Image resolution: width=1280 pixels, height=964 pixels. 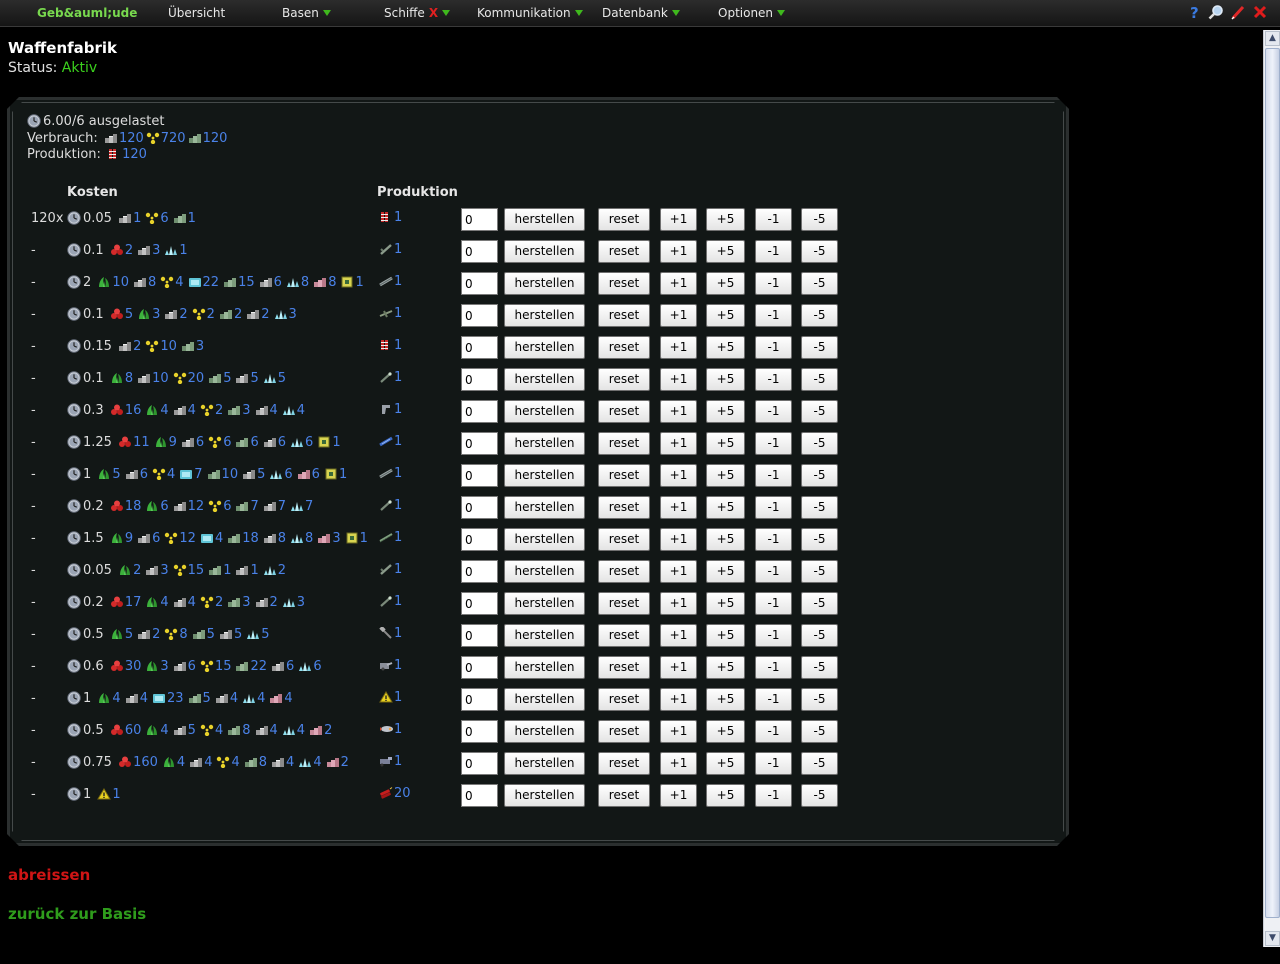 What do you see at coordinates (306, 13) in the screenshot?
I see `menu-bases: Basen` at bounding box center [306, 13].